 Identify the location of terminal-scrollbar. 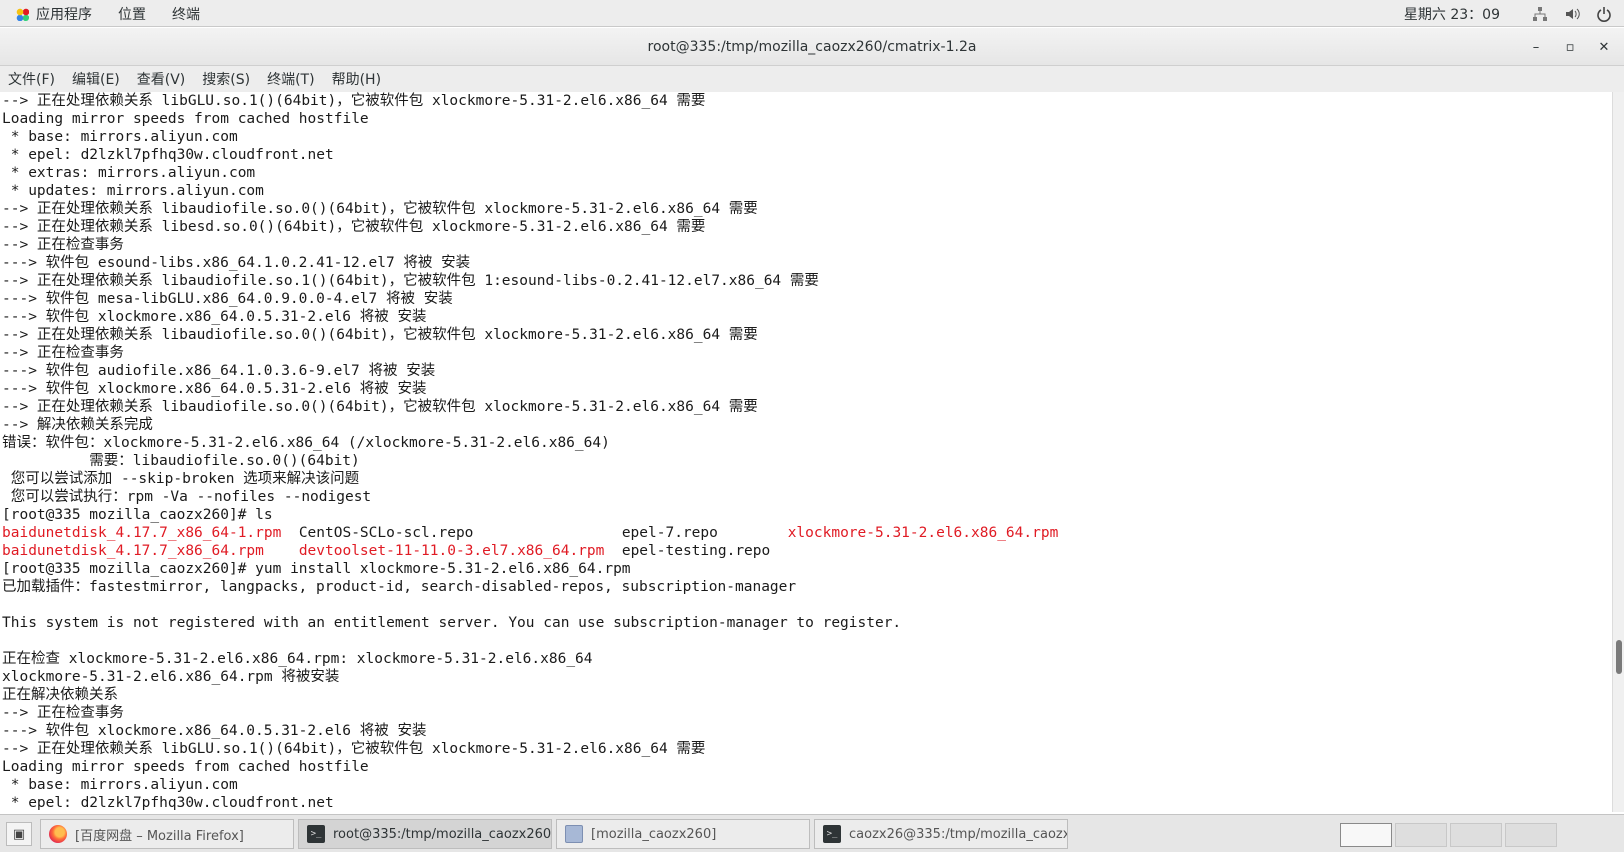
(1618, 452).